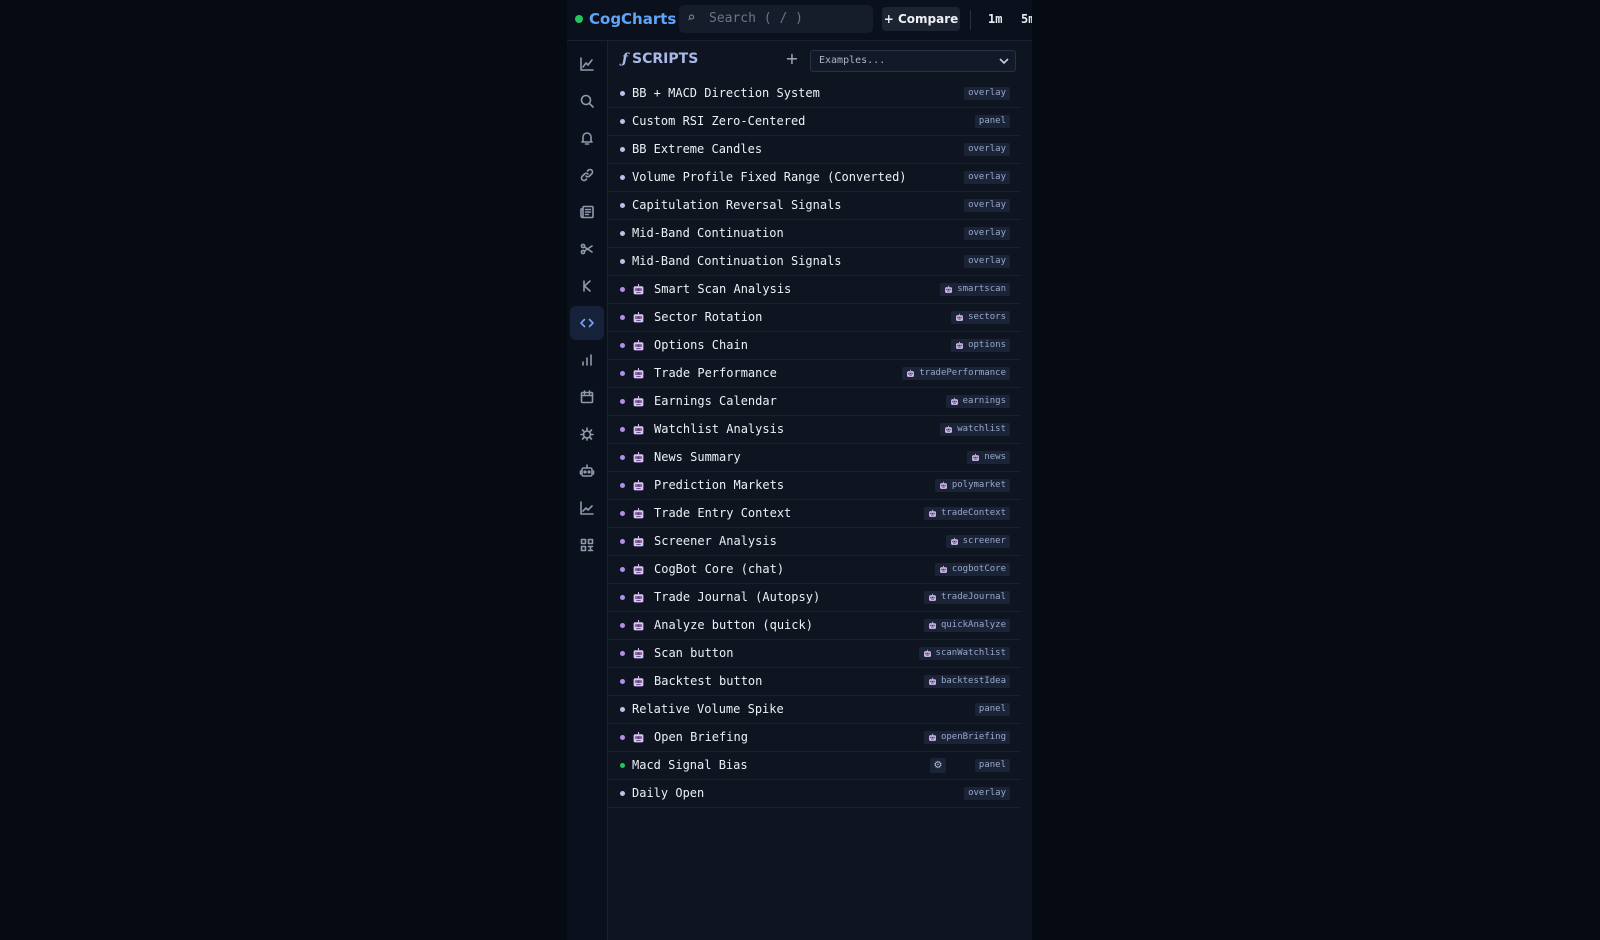  What do you see at coordinates (690, 765) in the screenshot?
I see `script-name: Macd Signal Bias` at bounding box center [690, 765].